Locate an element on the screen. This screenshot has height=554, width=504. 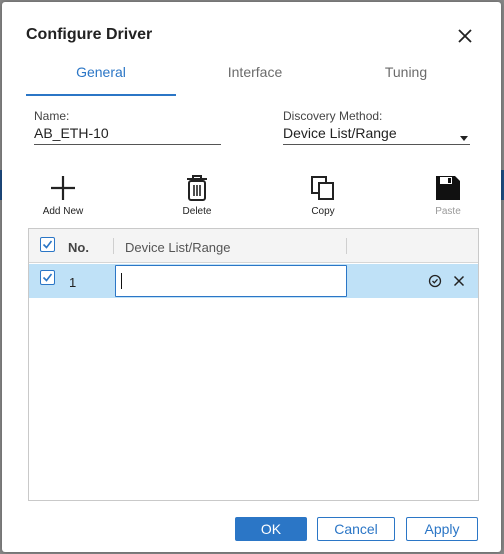
ok-button: OK is located at coordinates (271, 529).